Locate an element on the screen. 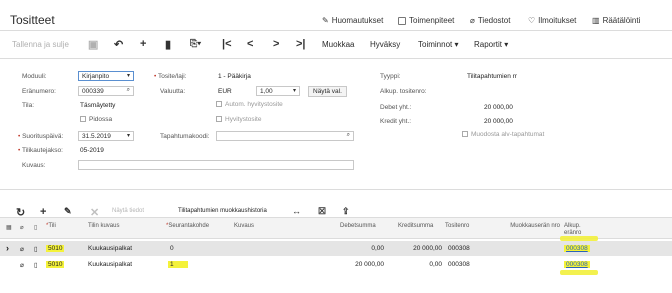 The height and width of the screenshot is (293, 672). calendar-icon is located at coordinates (402, 20).